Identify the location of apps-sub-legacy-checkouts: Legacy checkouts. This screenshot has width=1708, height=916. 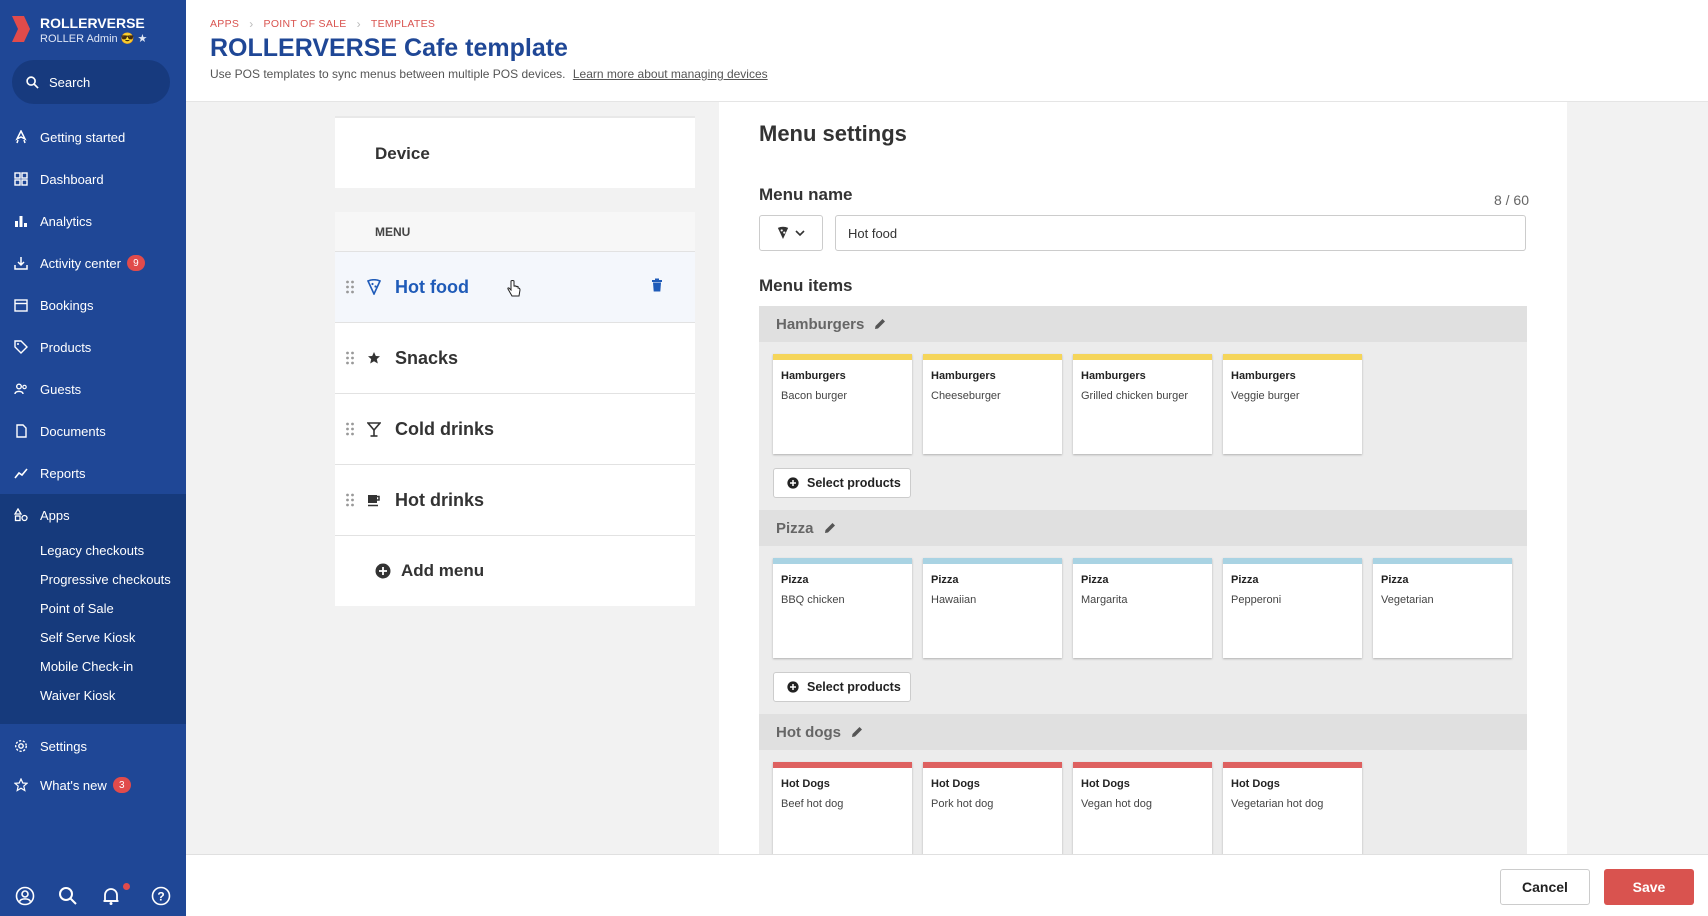
(93, 550).